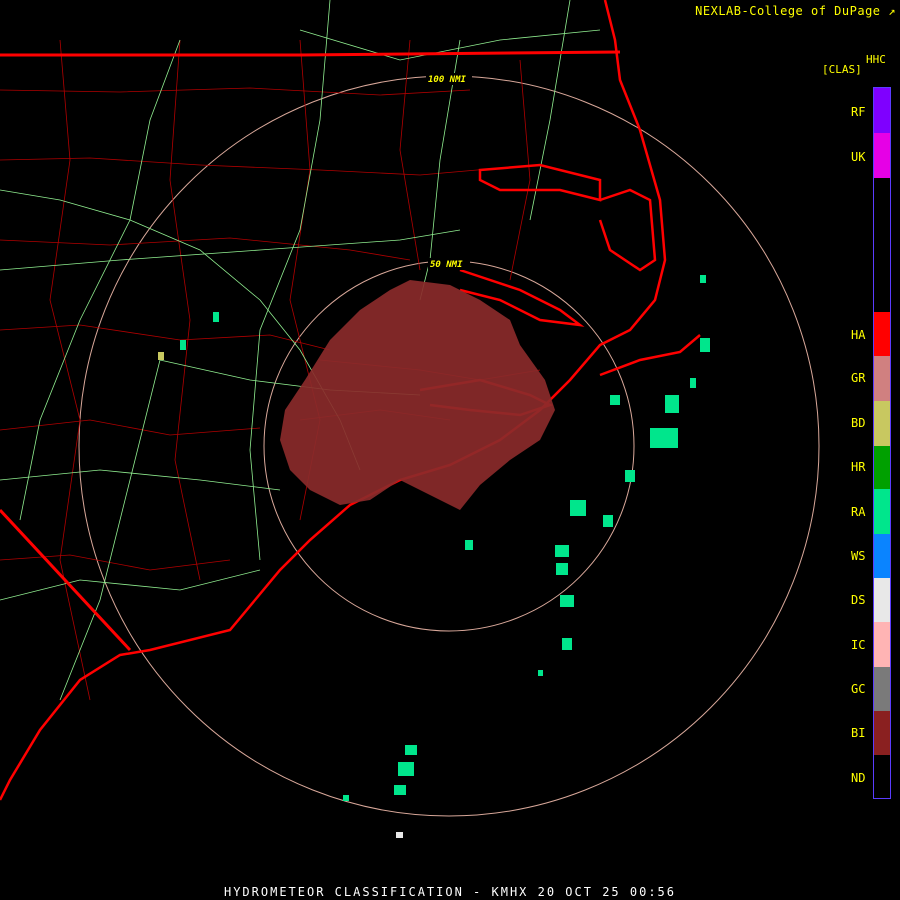 The width and height of the screenshot is (900, 900). I want to click on credit-label: NEXLAB-College of DuPage, so click(788, 11).